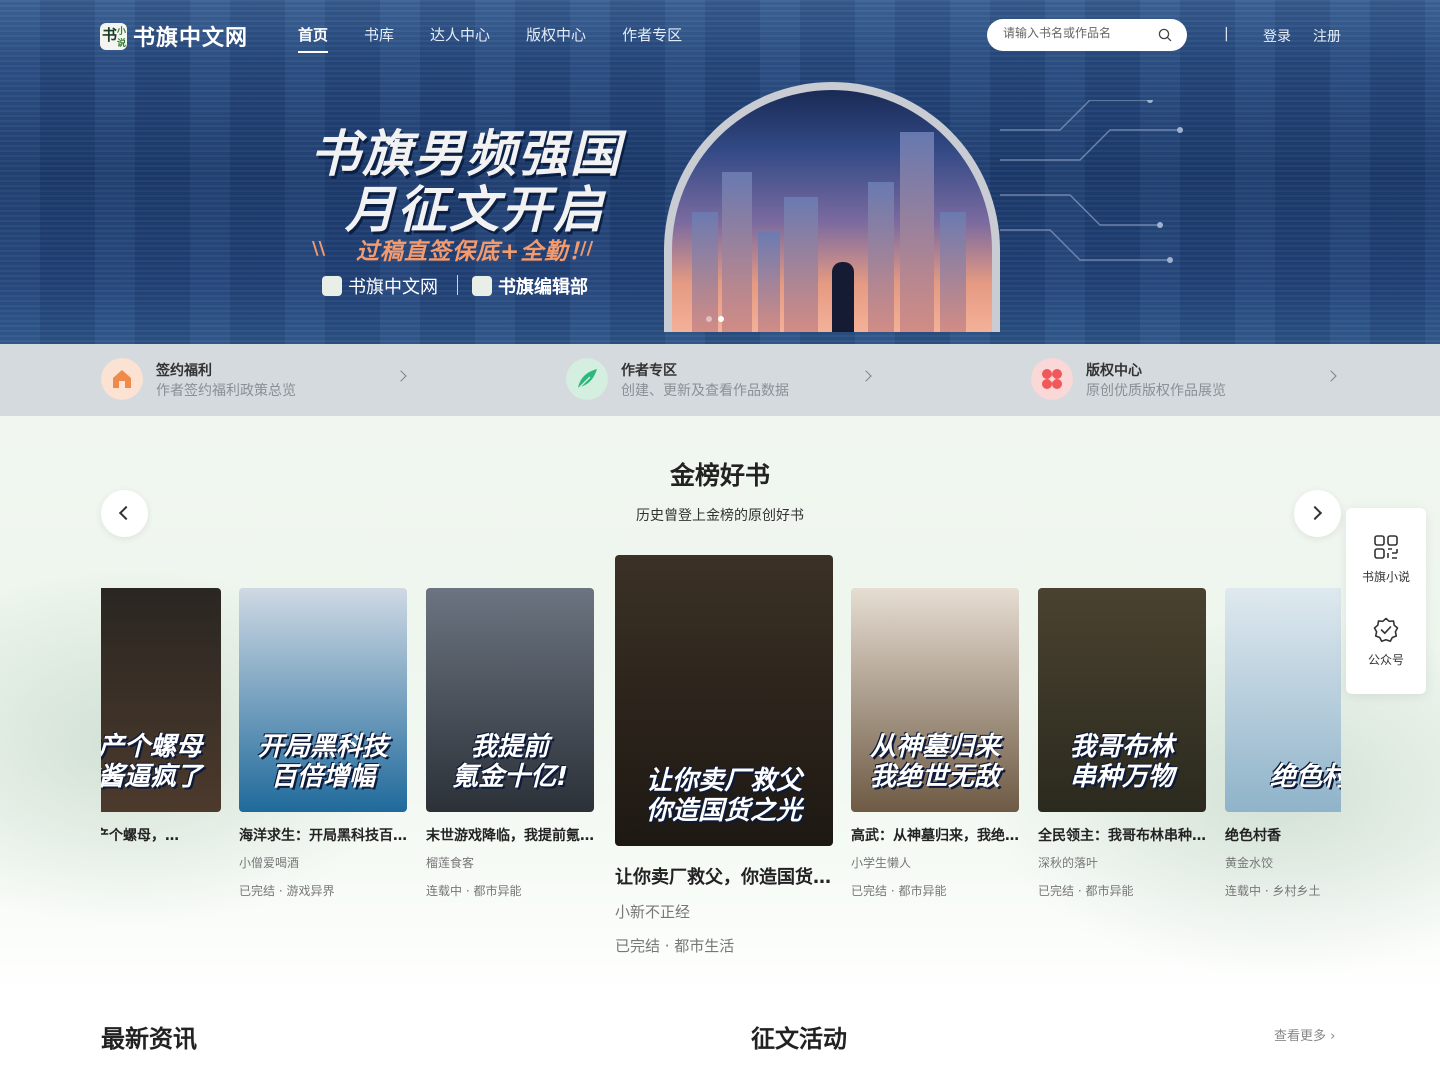 This screenshot has height=1080, width=1440. I want to click on main-nav: 首页 书库 达人中心 版权中心 作者专区, so click(490, 38).